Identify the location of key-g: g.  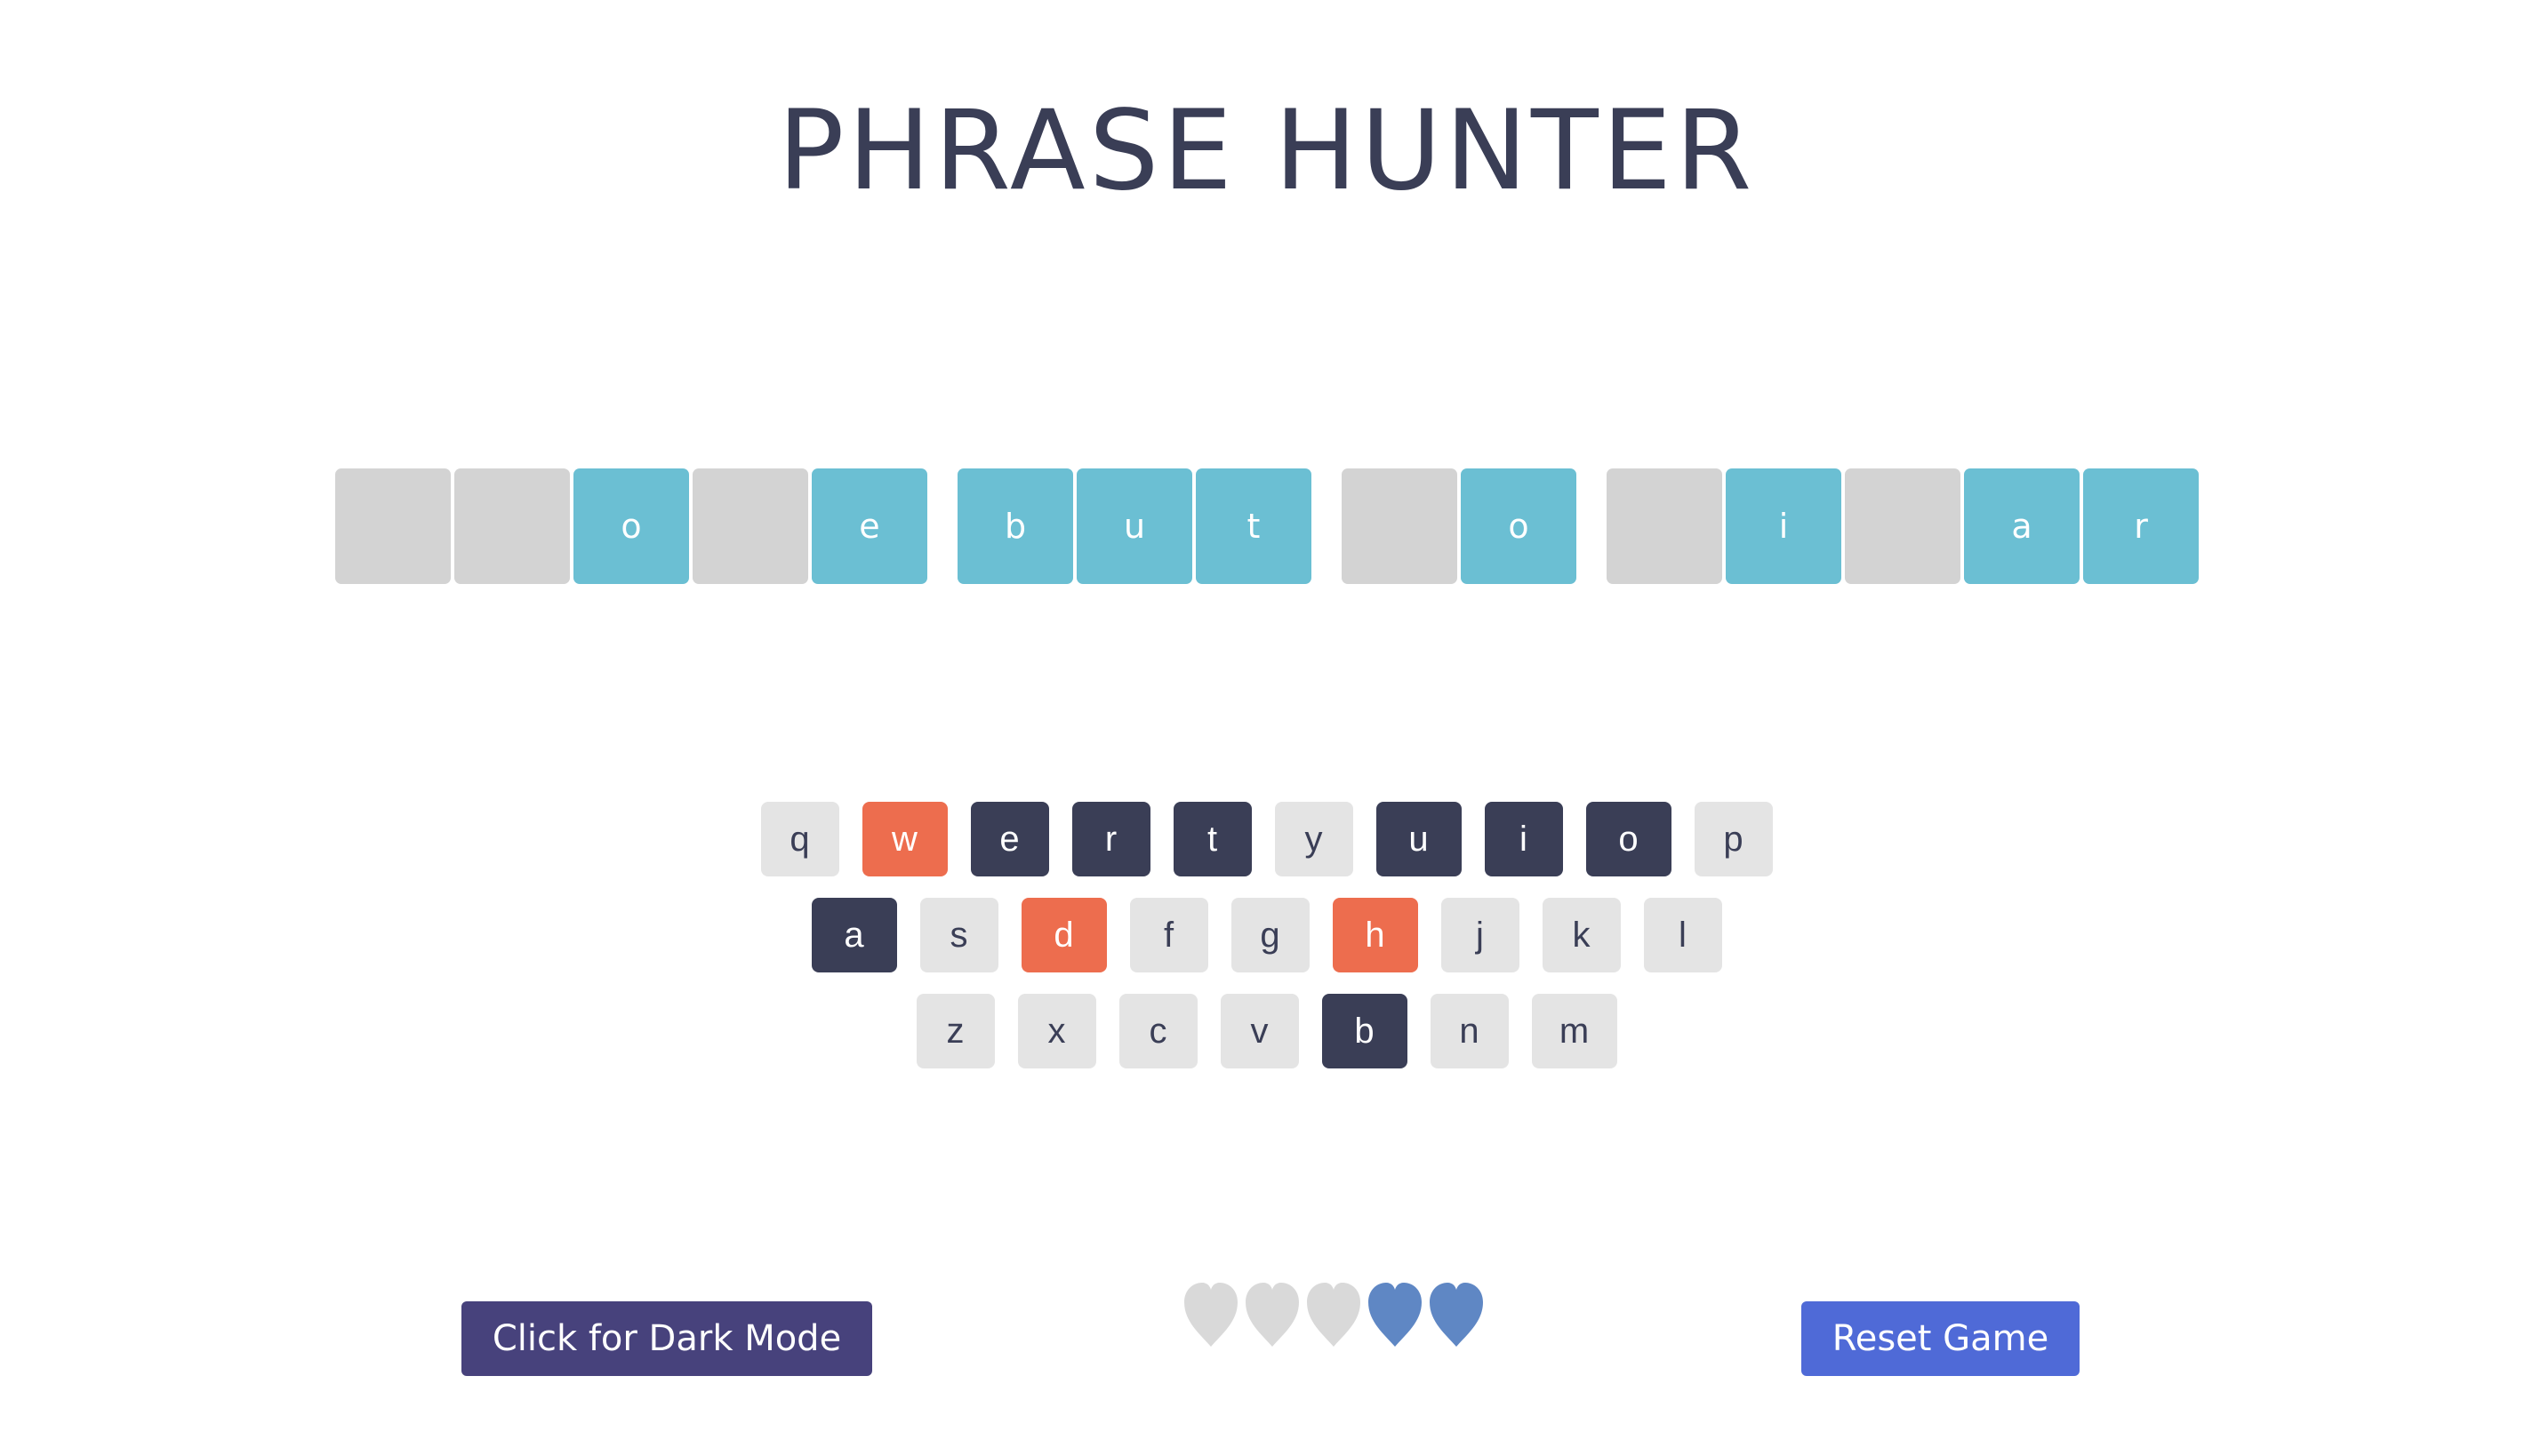
(1270, 935).